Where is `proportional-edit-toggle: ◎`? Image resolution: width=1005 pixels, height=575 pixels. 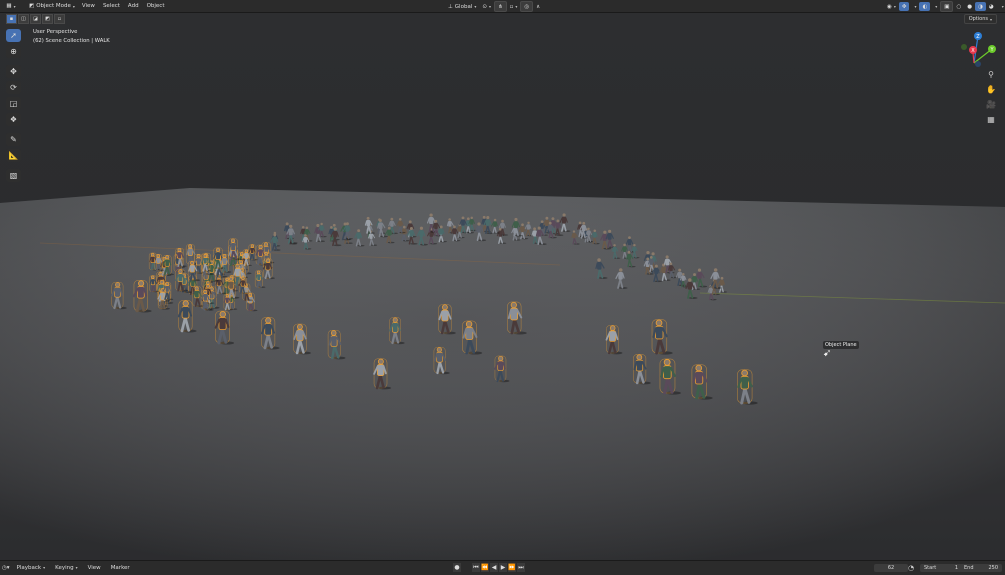
proportional-edit-toggle: ◎ is located at coordinates (527, 6).